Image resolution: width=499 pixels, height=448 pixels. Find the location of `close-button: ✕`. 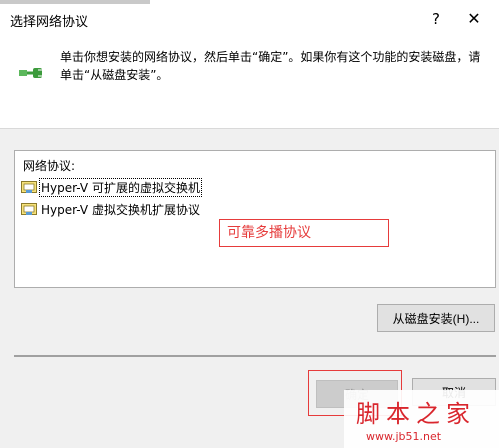

close-button: ✕ is located at coordinates (474, 19).